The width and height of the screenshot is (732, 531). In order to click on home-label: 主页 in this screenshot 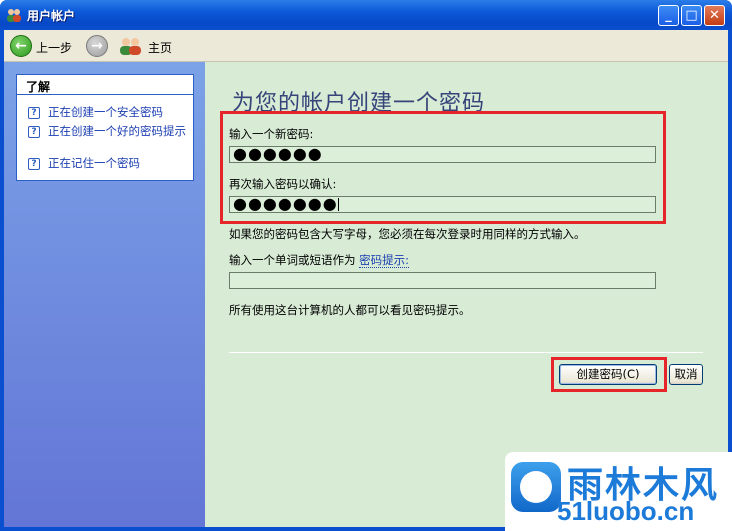, I will do `click(160, 47)`.